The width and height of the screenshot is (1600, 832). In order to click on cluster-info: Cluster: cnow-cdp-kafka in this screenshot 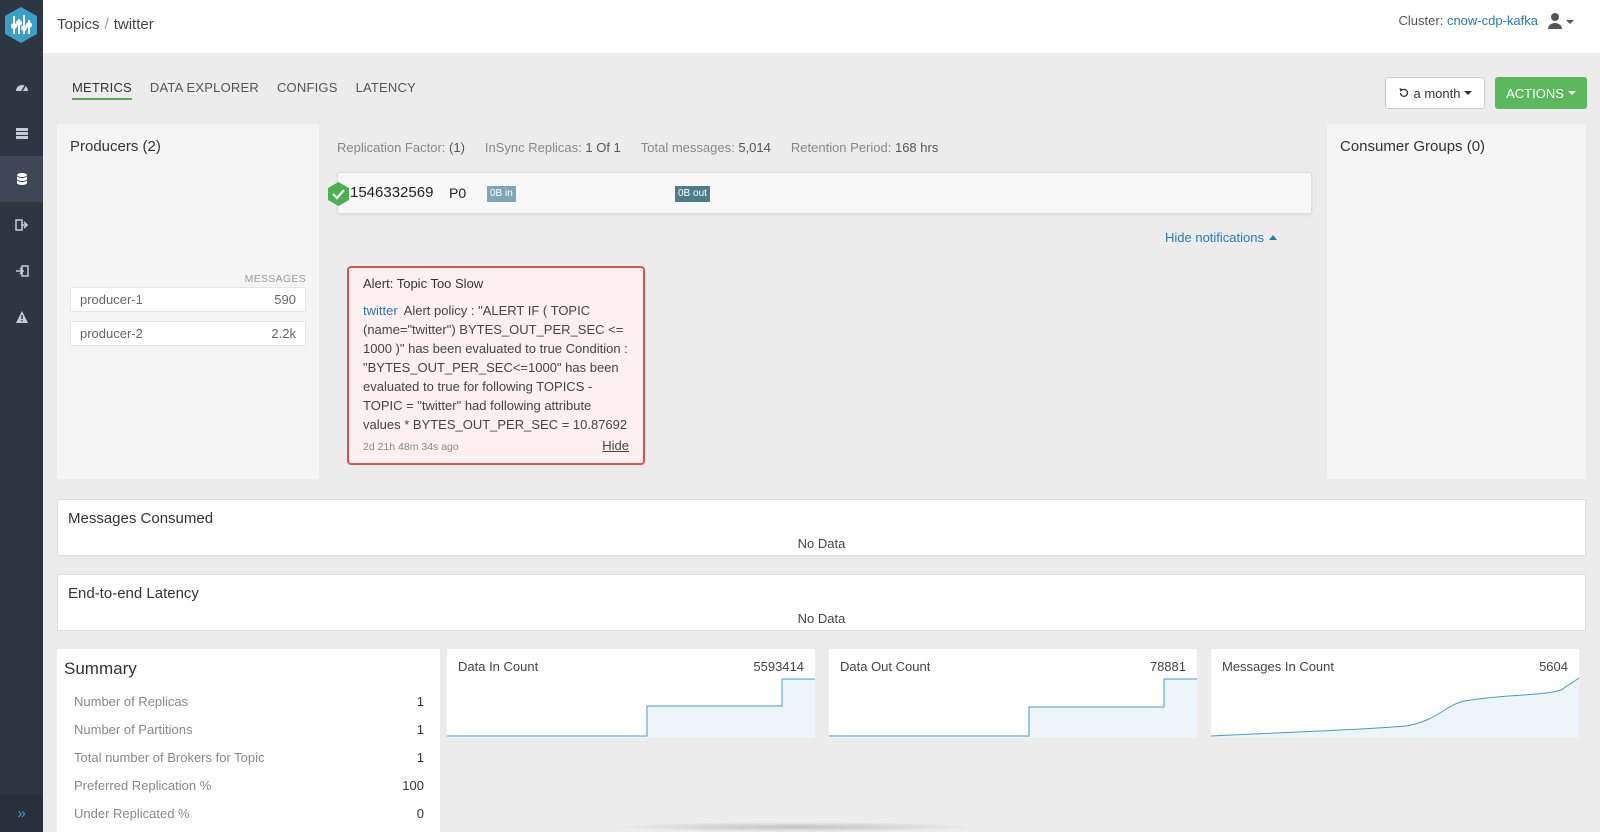, I will do `click(1468, 20)`.